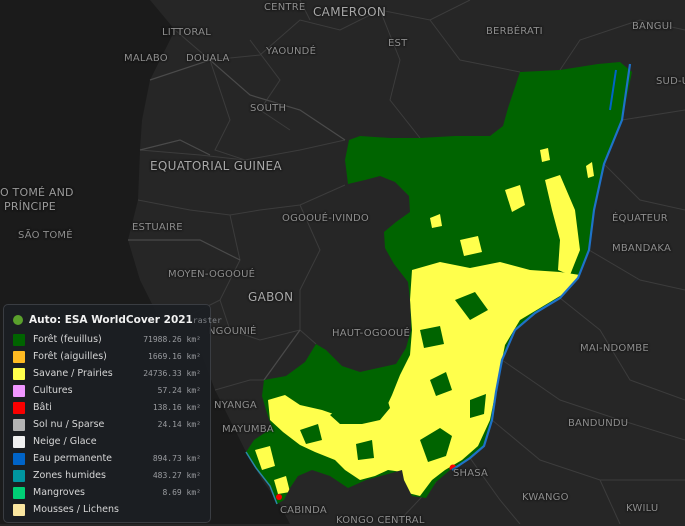 The width and height of the screenshot is (685, 526). Describe the element at coordinates (614, 348) in the screenshot. I see `map-label-mai-ndombe: MAI-NDOMBE` at that location.